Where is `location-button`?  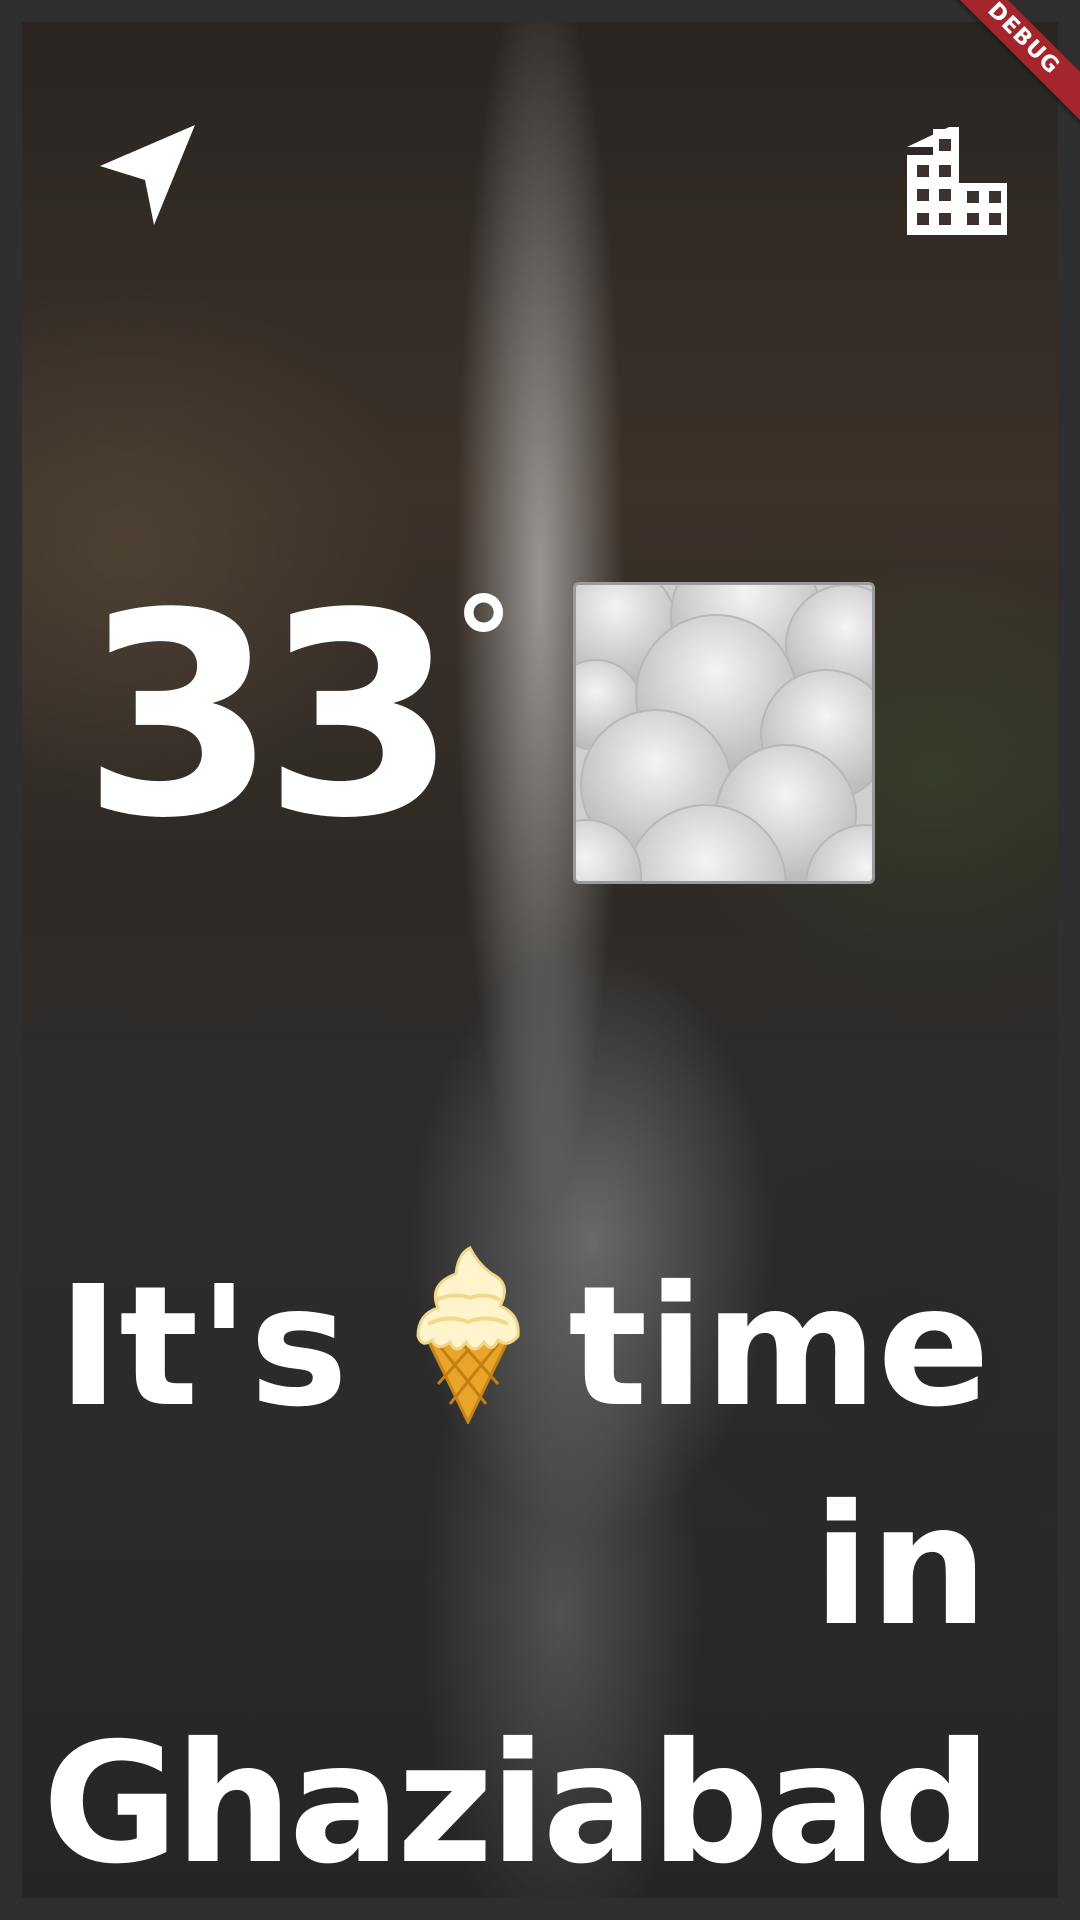 location-button is located at coordinates (147, 177).